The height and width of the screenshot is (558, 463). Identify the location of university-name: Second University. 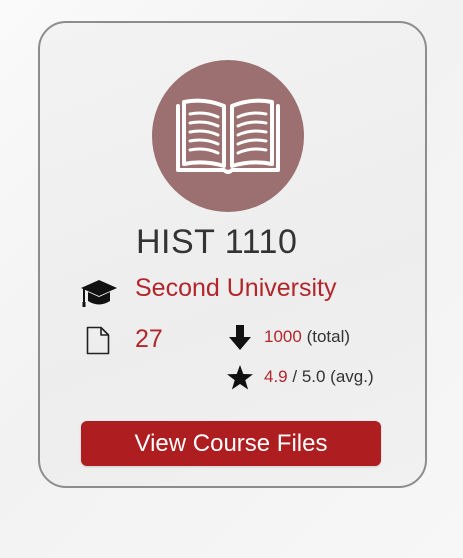
(236, 288).